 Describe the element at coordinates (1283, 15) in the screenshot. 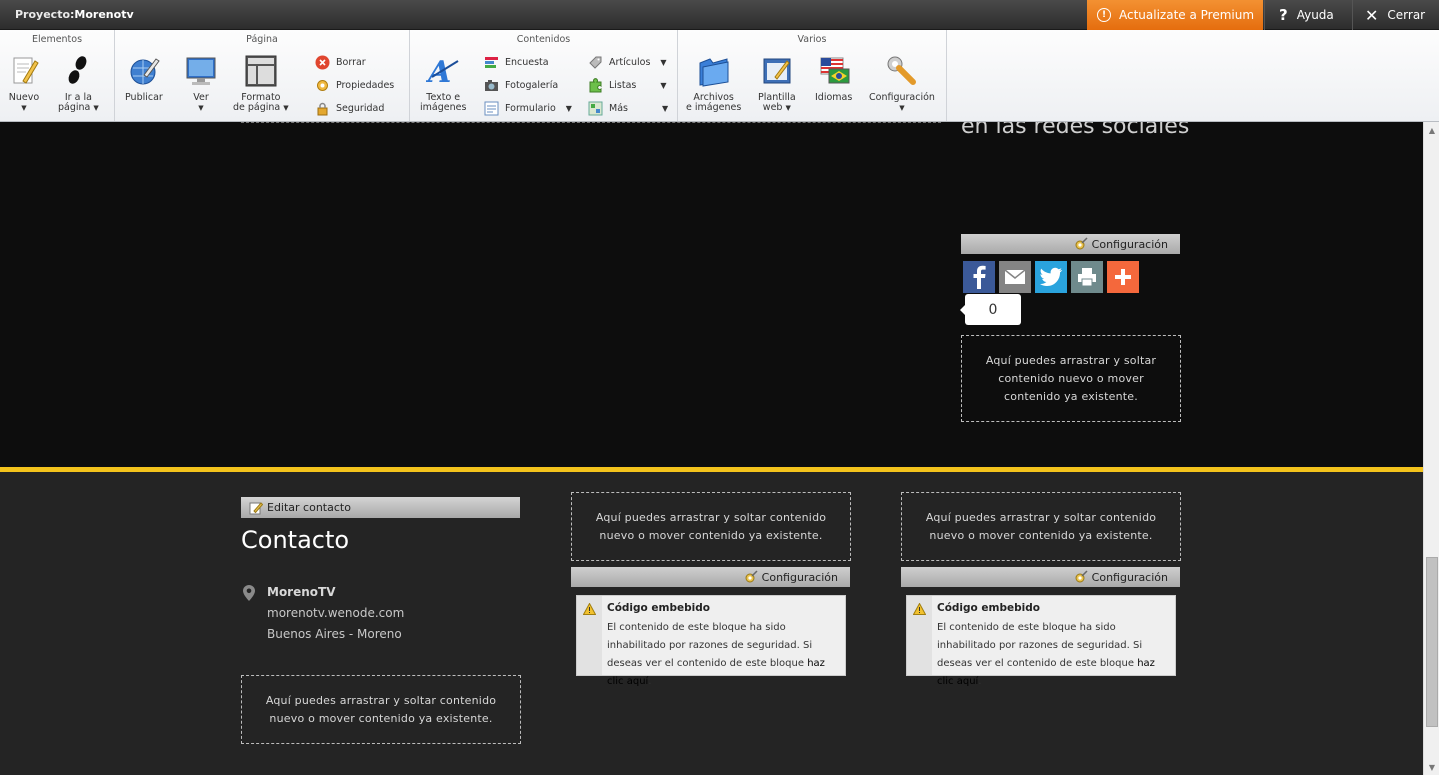

I see `question-icon: ?` at that location.